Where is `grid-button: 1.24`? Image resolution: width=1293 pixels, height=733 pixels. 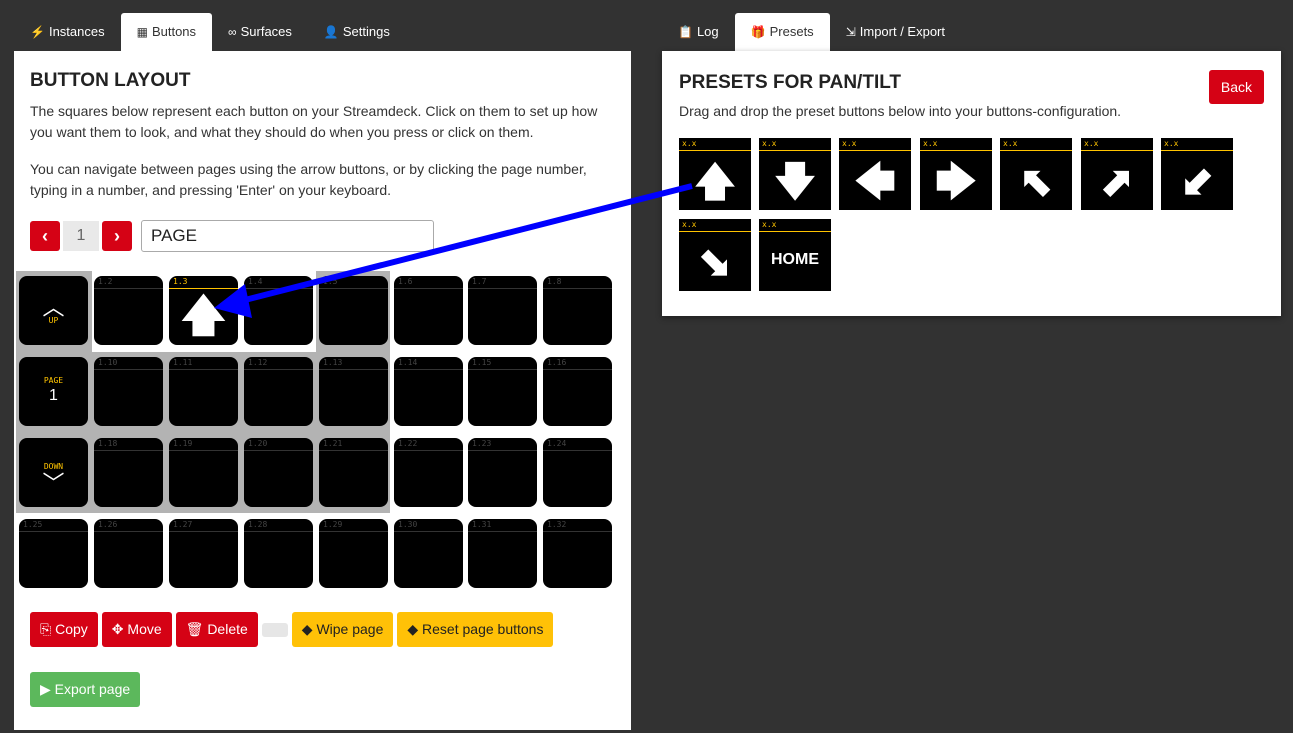
grid-button: 1.24 is located at coordinates (577, 472).